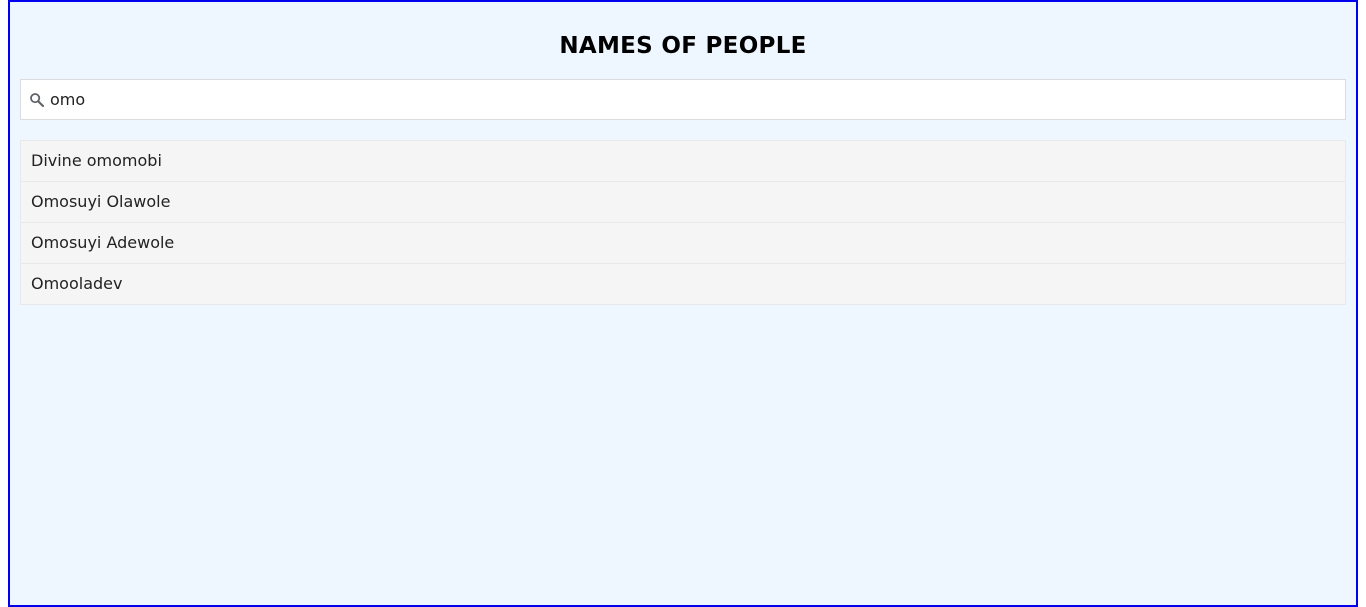 The width and height of the screenshot is (1366, 607). I want to click on search-bar, so click(683, 99).